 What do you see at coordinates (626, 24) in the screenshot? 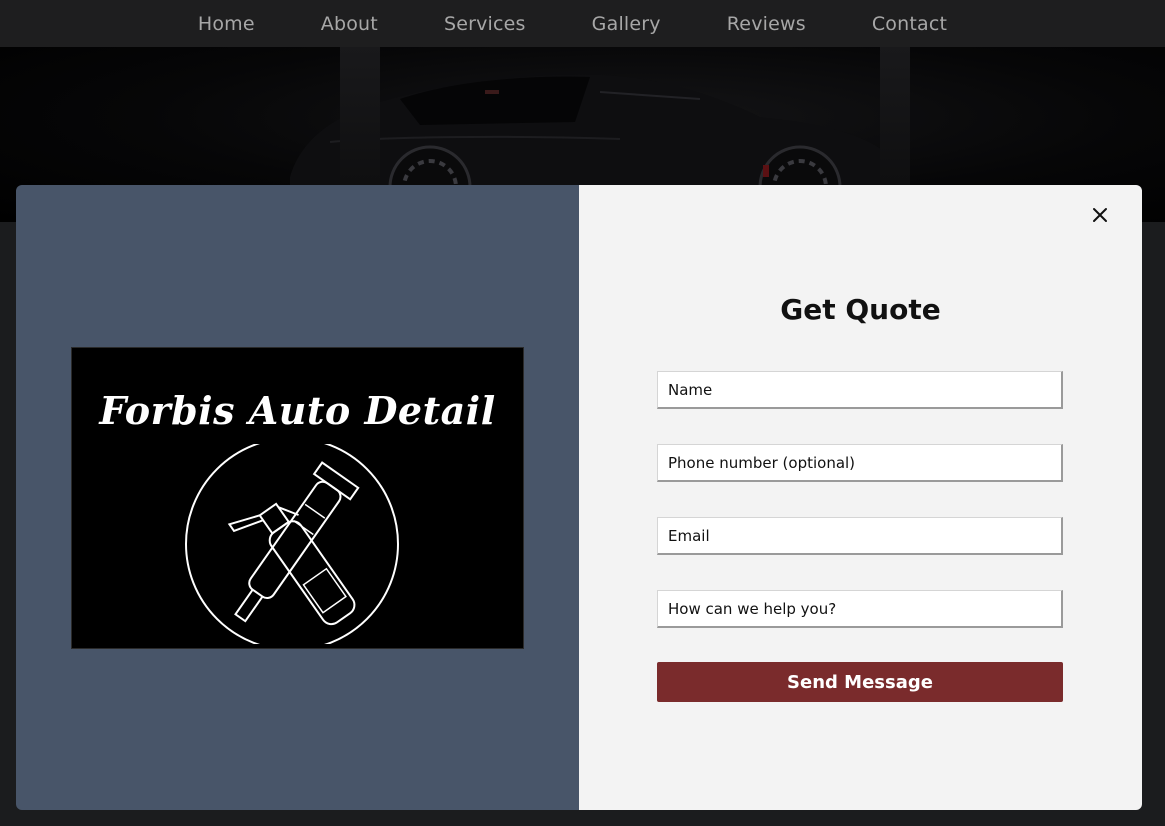
I see `nav-gallery: Gallery` at bounding box center [626, 24].